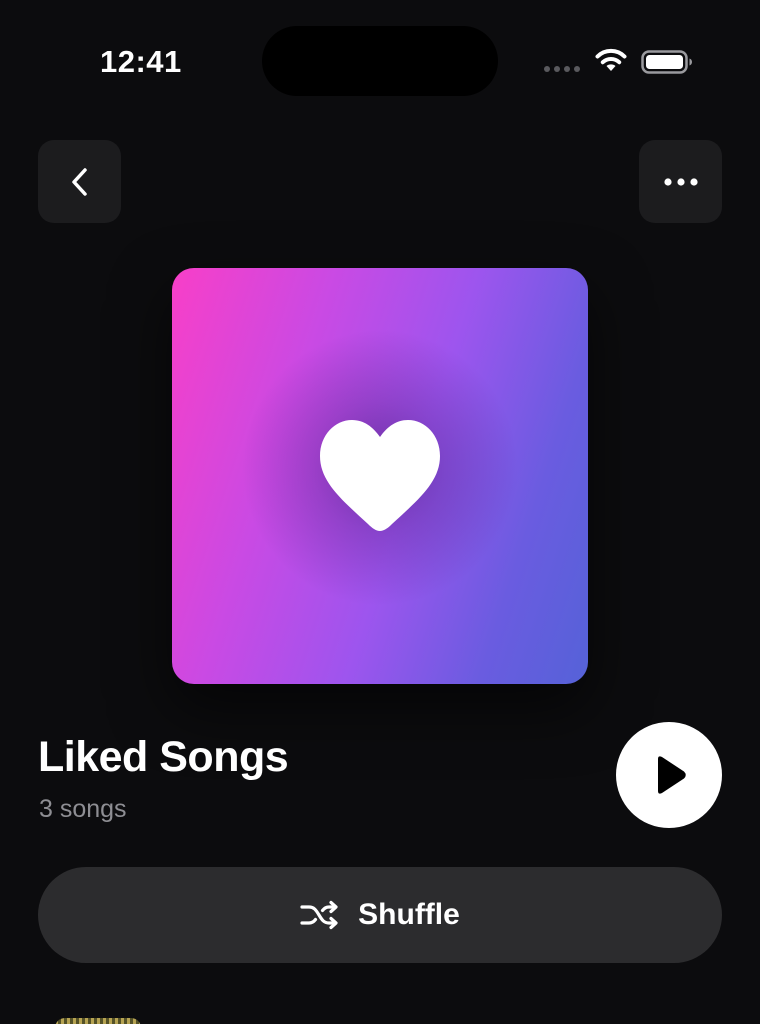 The image size is (760, 1024). I want to click on play-icon, so click(672, 775).